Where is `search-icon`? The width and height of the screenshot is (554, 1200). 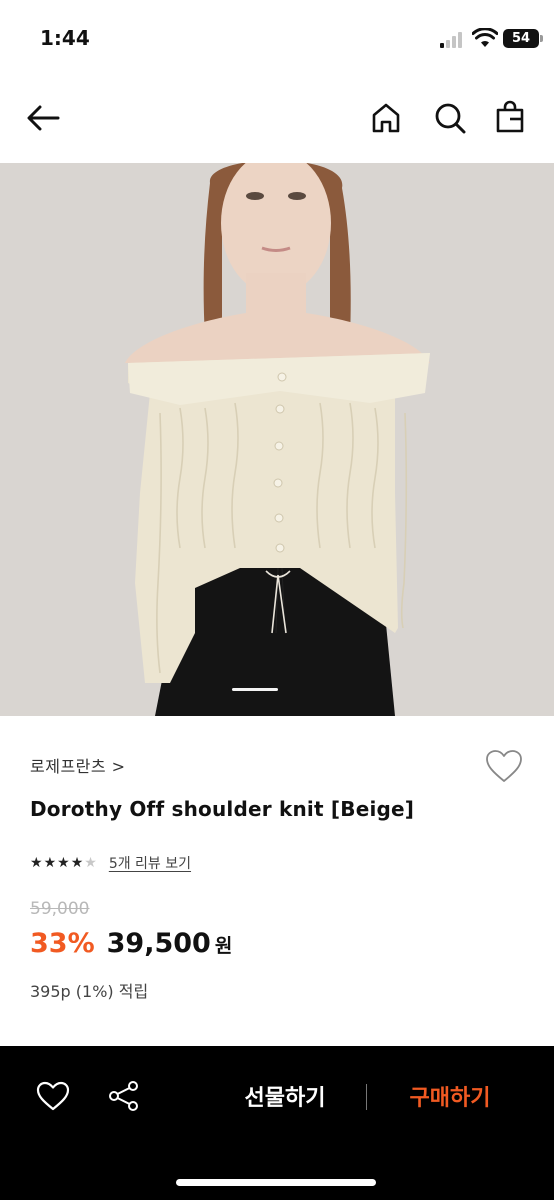
search-icon is located at coordinates (450, 118).